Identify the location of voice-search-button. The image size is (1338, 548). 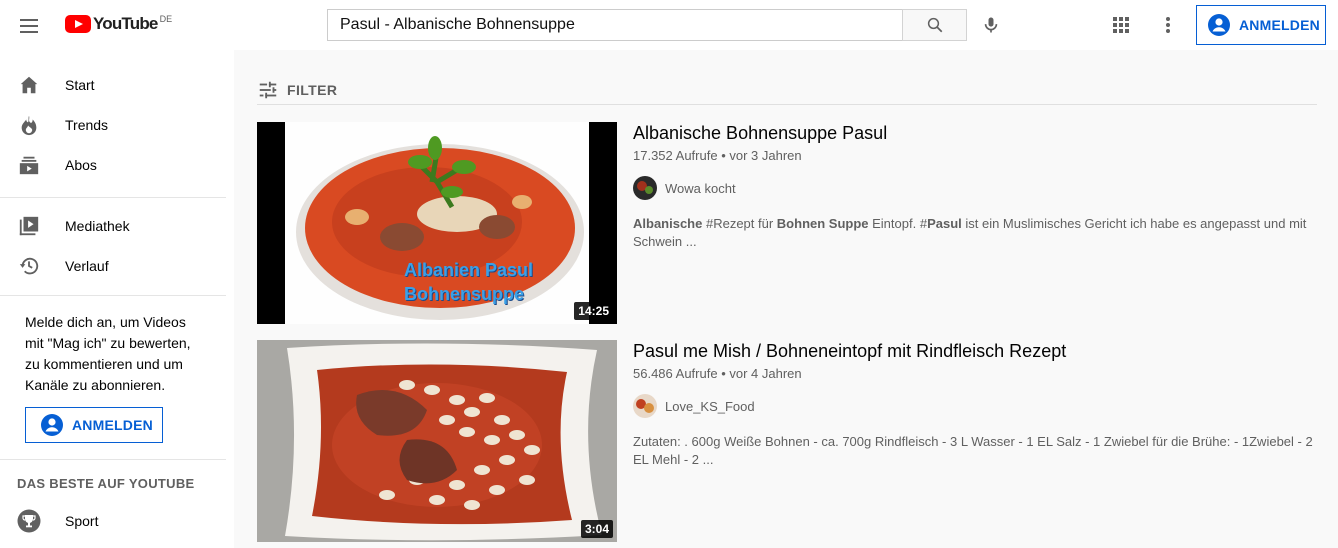
(991, 25).